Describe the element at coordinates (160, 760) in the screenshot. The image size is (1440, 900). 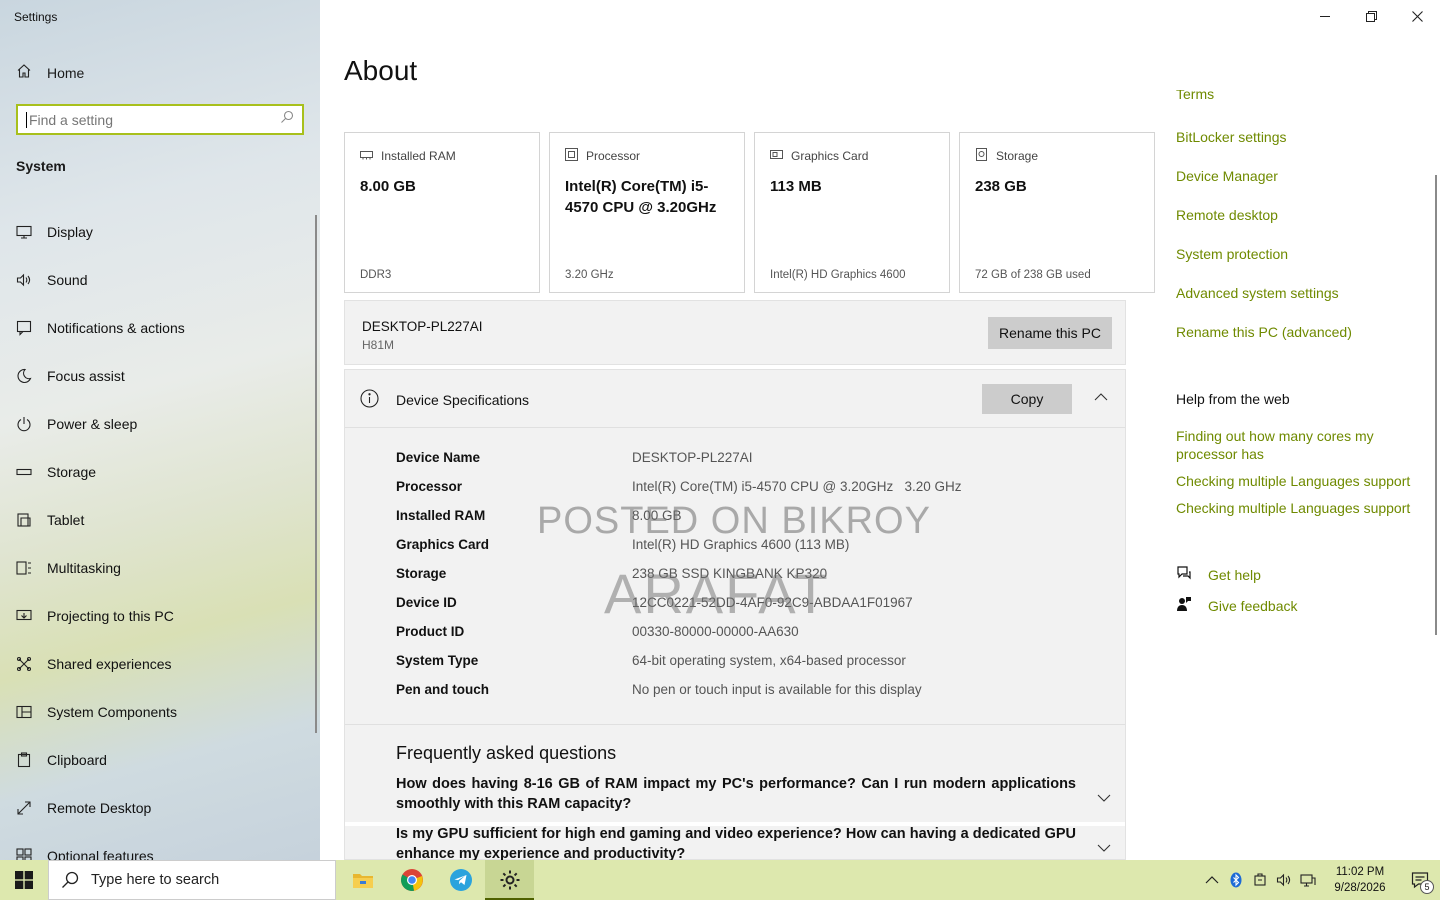
I see `sidebar-item-clipboard: Clipboard` at that location.